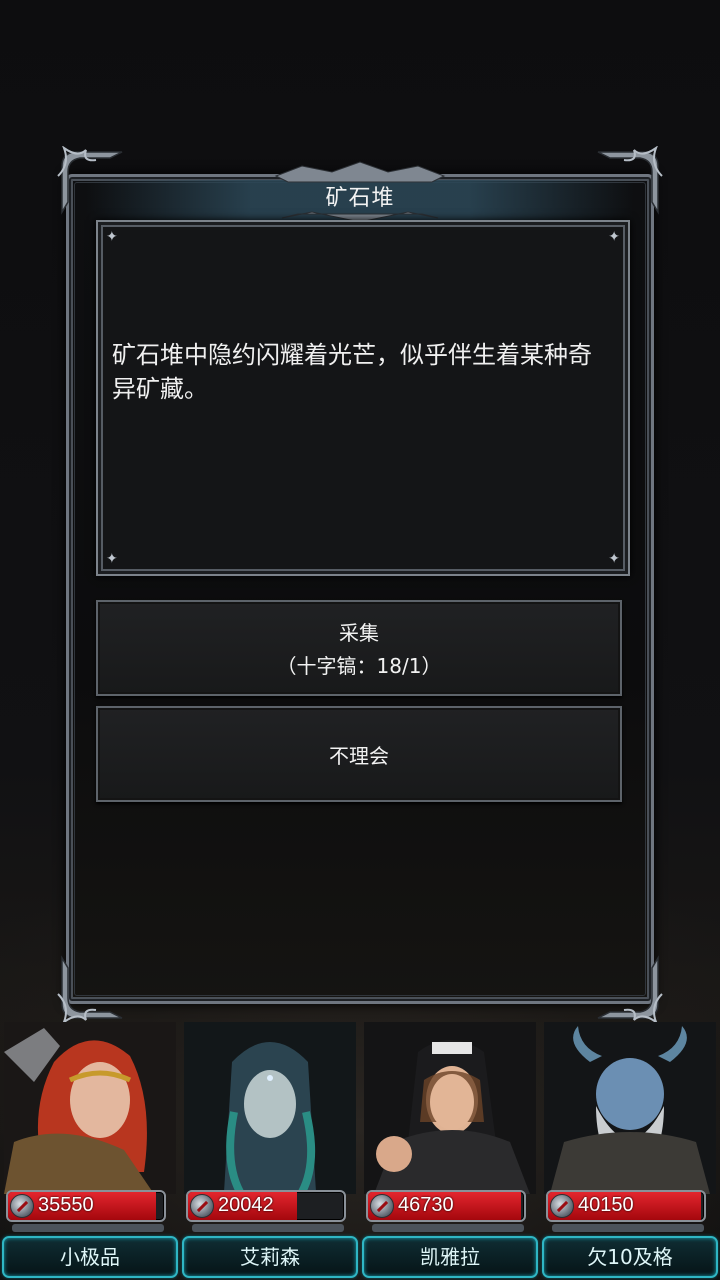  What do you see at coordinates (630, 1108) in the screenshot?
I see `horned-dwarf-portrait` at bounding box center [630, 1108].